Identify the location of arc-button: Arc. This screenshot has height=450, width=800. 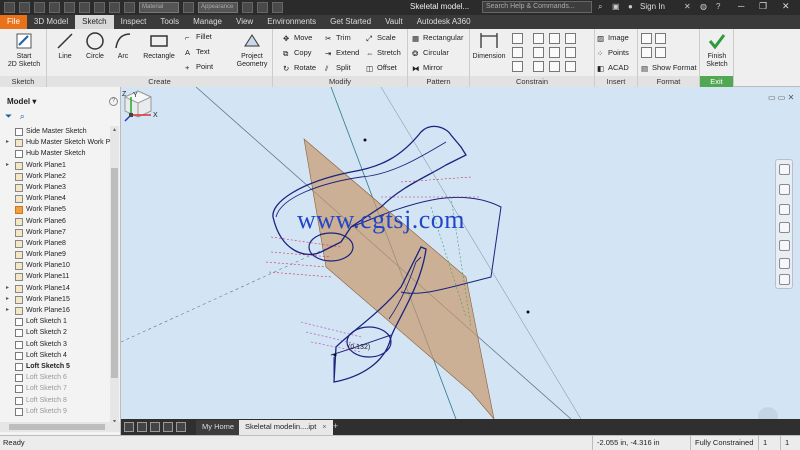
(123, 46).